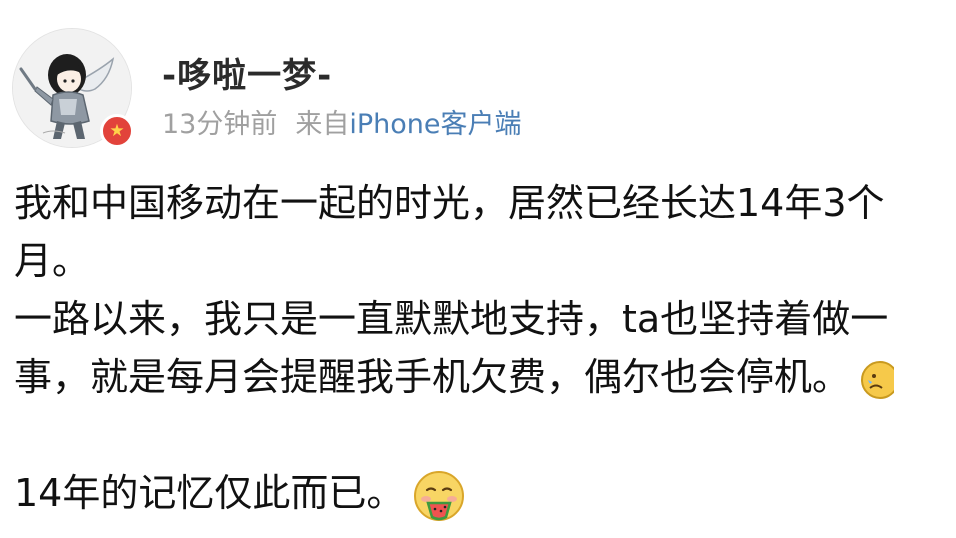 The height and width of the screenshot is (538, 956). What do you see at coordinates (485, 493) in the screenshot?
I see `post-text-line-with-emoji: 14年的记忆仅此而已。` at bounding box center [485, 493].